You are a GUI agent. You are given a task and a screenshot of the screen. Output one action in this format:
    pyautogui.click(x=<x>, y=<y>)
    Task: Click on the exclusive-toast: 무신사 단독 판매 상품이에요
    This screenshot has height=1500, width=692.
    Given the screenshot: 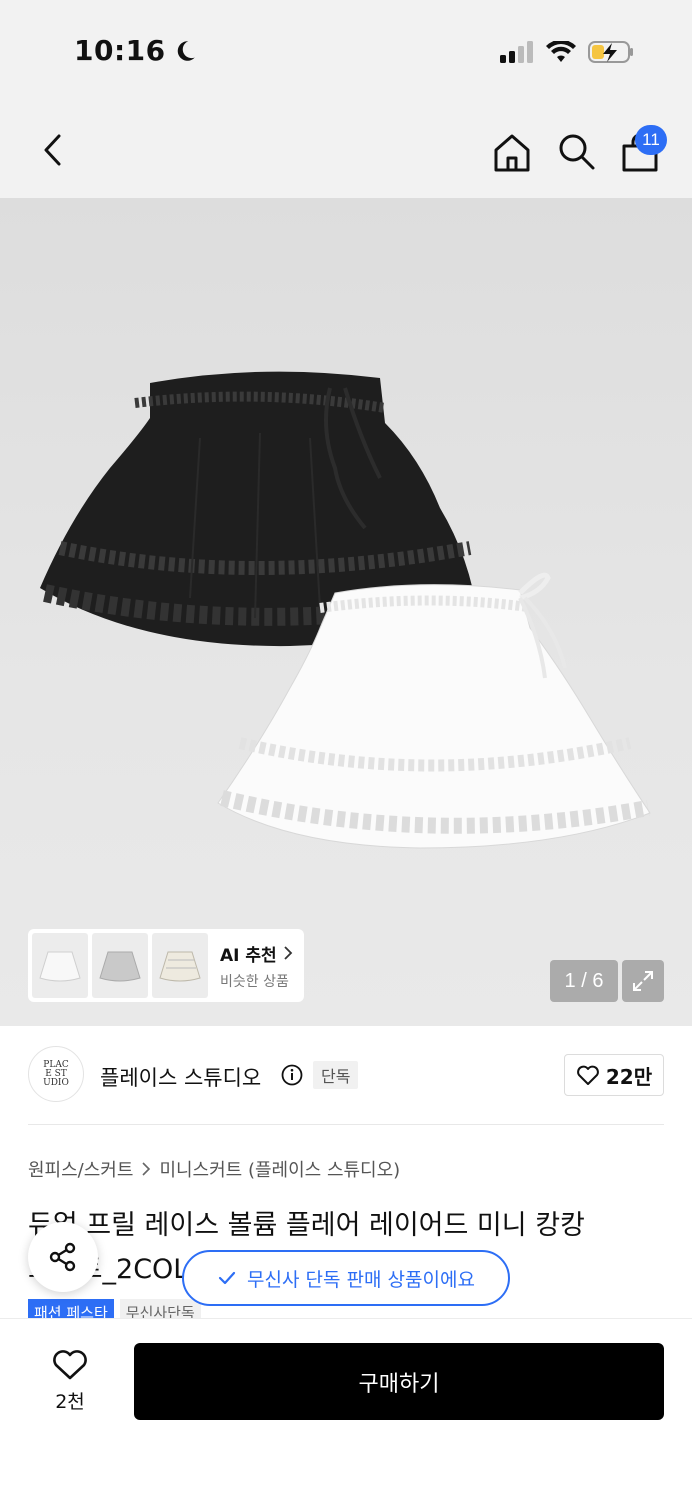 What is the action you would take?
    pyautogui.click(x=346, y=1278)
    